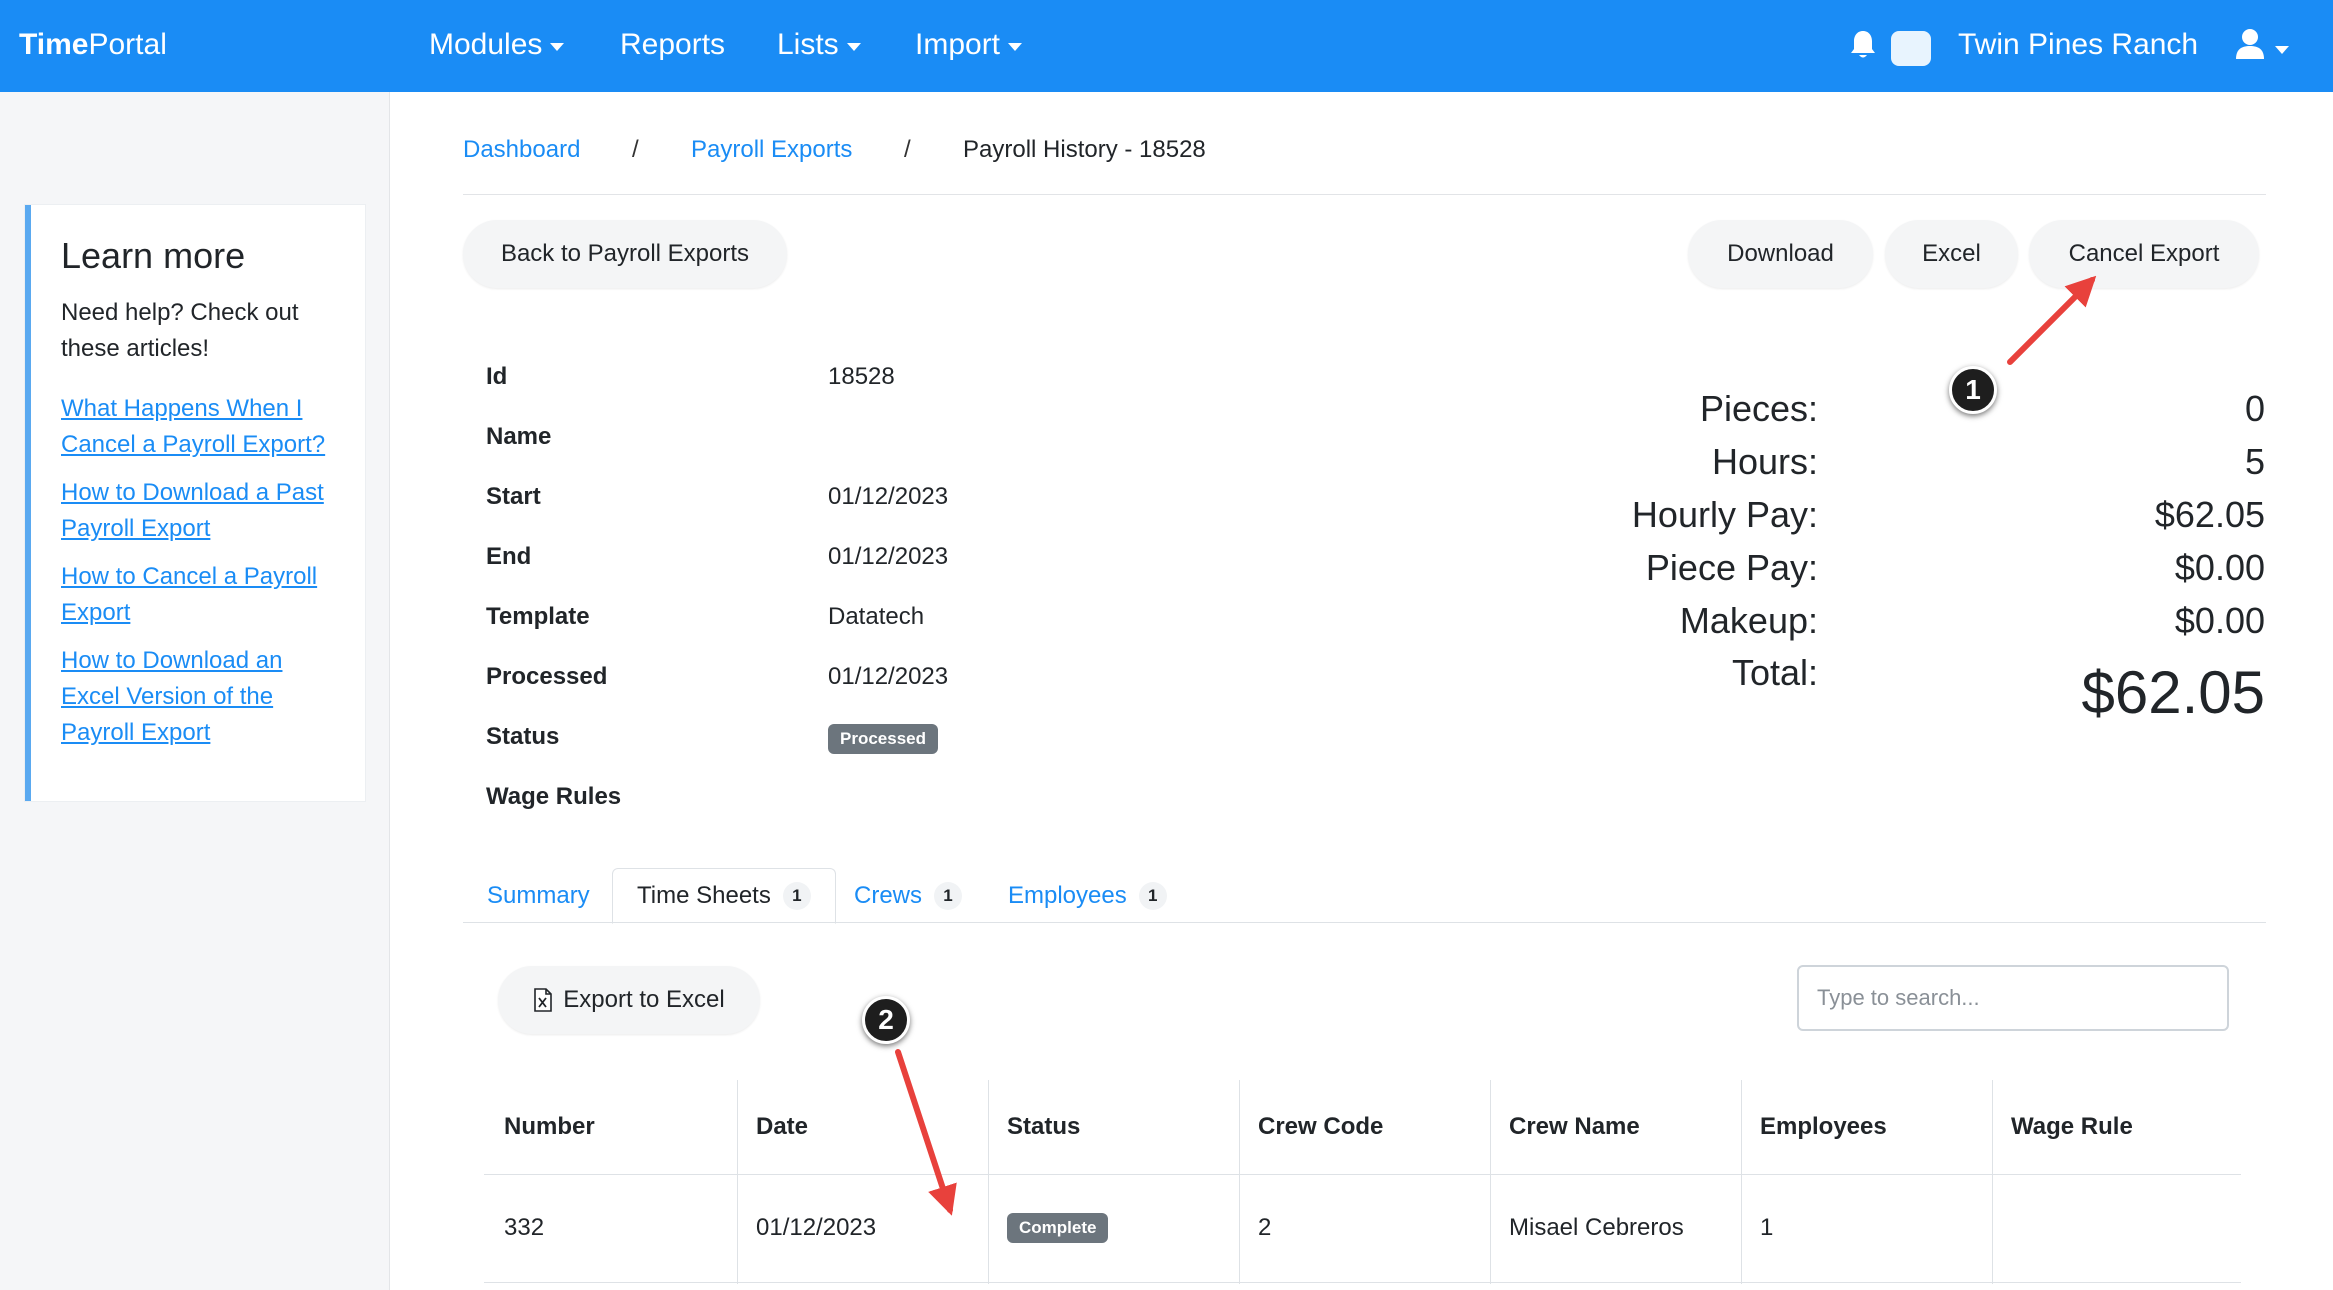 This screenshot has height=1290, width=2333. I want to click on nav-import-dropdown: Import, so click(969, 45).